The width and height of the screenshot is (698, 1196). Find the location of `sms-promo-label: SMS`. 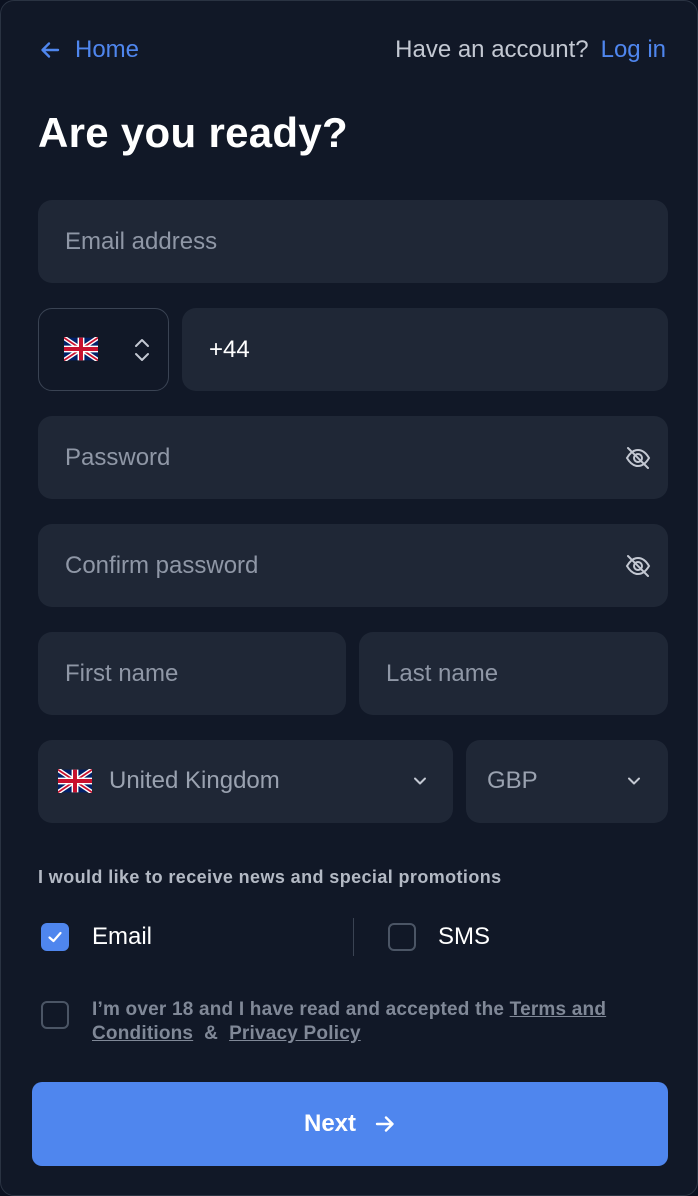

sms-promo-label: SMS is located at coordinates (464, 936).